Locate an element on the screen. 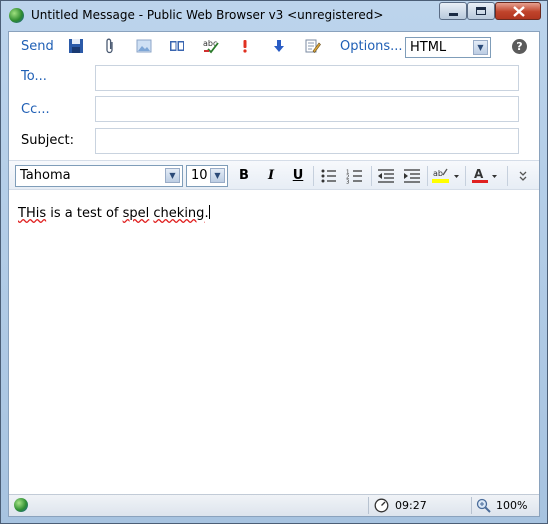  svg-text: A is located at coordinates (479, 174).